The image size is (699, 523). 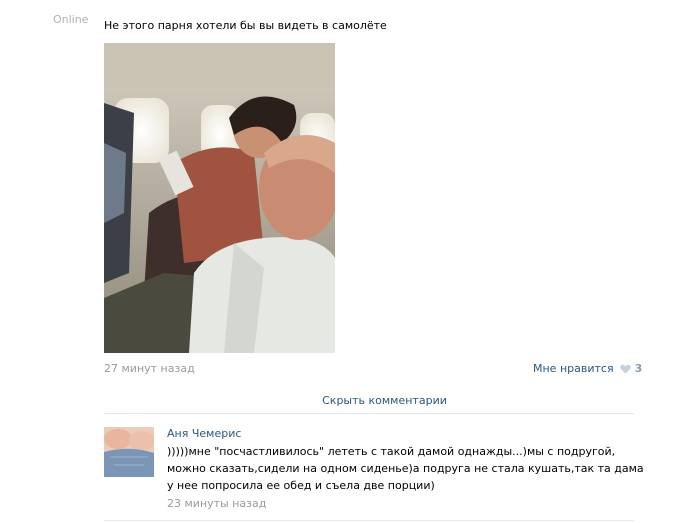 I want to click on post-timestamp: 27 минут назад, so click(x=149, y=368).